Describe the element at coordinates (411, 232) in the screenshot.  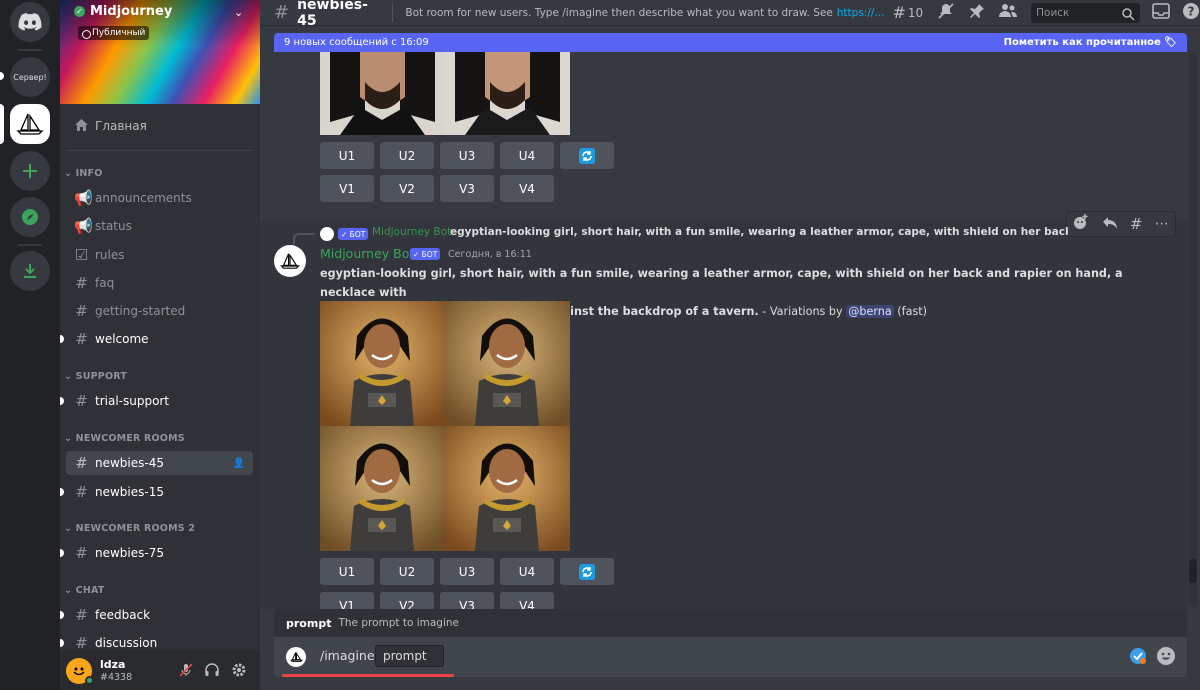
I see `reply-author: Midjourney Bot` at that location.